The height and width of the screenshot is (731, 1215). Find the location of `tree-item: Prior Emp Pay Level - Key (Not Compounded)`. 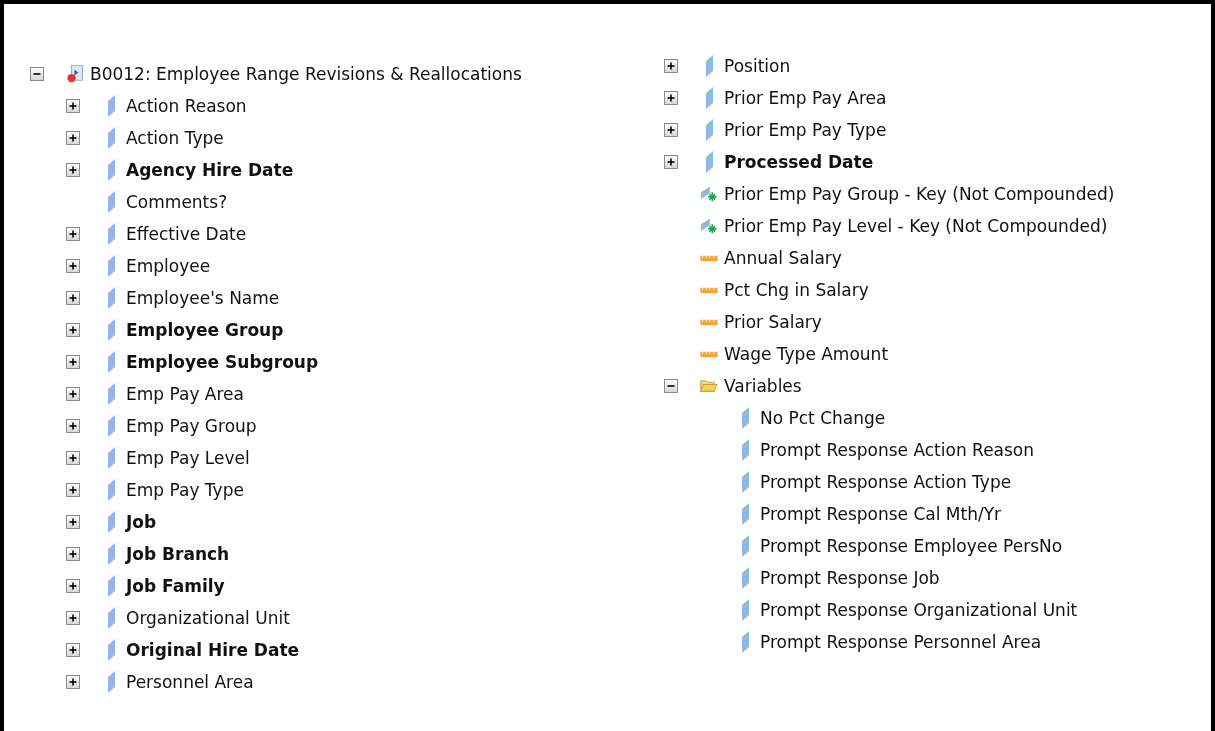

tree-item: Prior Emp Pay Level - Key (Not Compounded) is located at coordinates (916, 226).